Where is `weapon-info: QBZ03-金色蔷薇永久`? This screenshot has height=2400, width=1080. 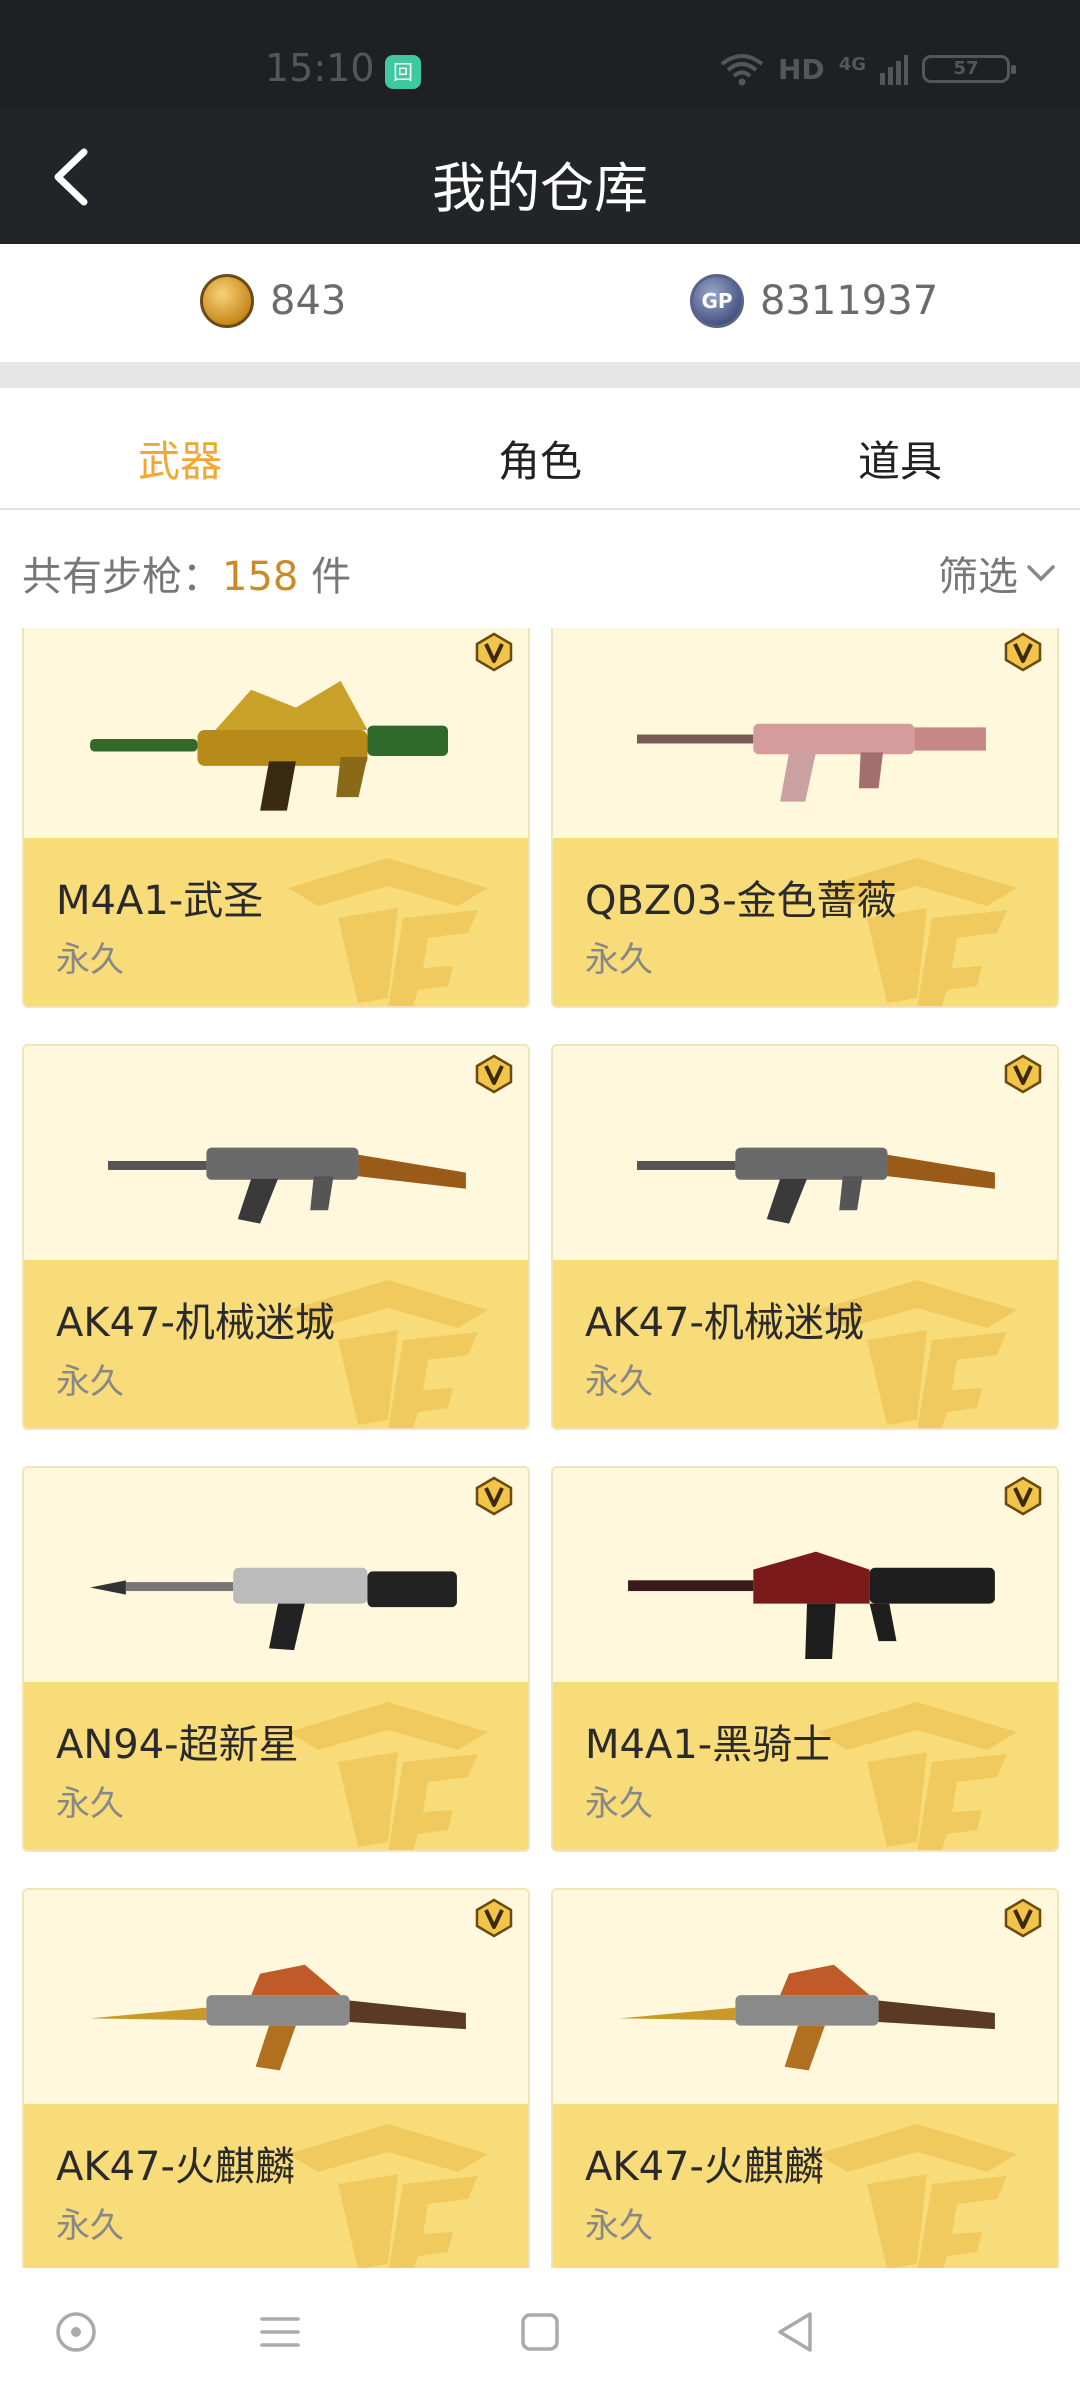
weapon-info: QBZ03-金色蔷薇永久 is located at coordinates (805, 922).